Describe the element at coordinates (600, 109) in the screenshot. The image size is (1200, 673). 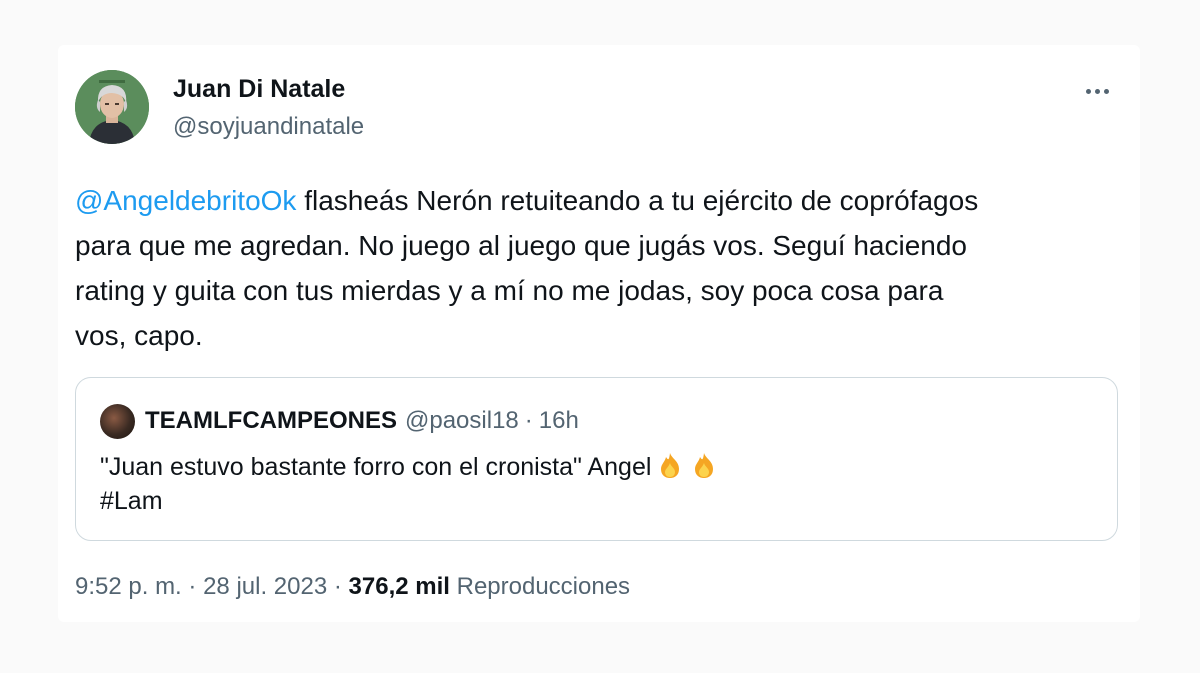
I see `tweet-header: Juan Di Natale @soyjuandinatale` at that location.